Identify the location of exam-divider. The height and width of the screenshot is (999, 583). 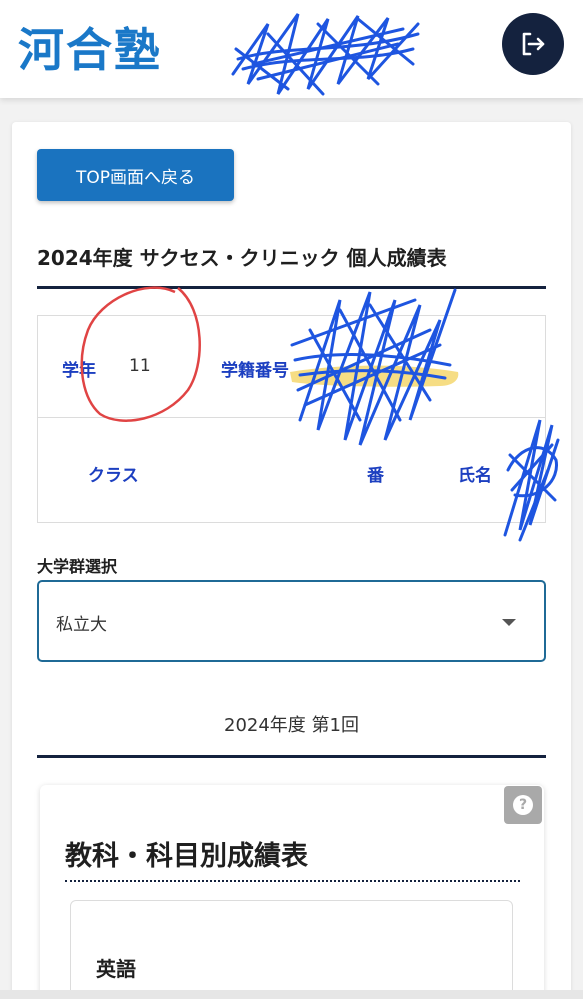
(291, 756).